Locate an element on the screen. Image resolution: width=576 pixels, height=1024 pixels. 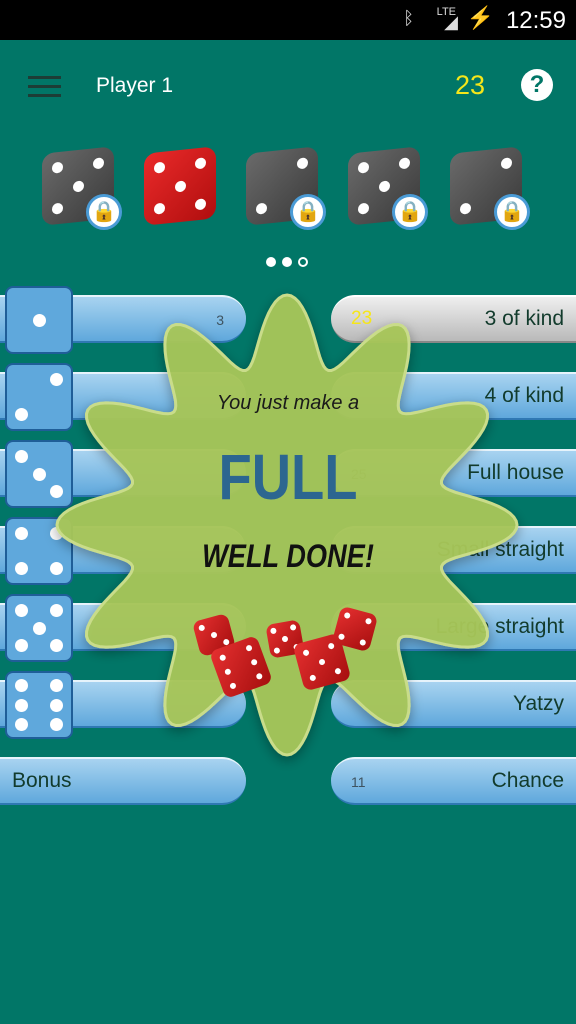
popup-combo: FULL is located at coordinates (288, 477).